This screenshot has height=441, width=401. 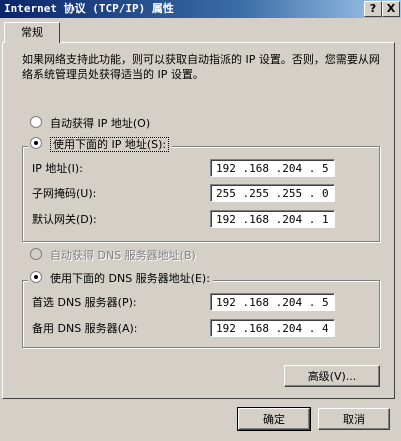 I want to click on auto-ip-radio: 自动获得 IP 地址(O), so click(x=90, y=124).